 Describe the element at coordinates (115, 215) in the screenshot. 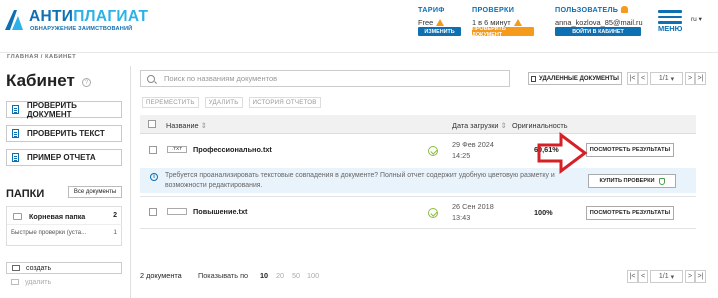

I see `folder-count: 2` at that location.